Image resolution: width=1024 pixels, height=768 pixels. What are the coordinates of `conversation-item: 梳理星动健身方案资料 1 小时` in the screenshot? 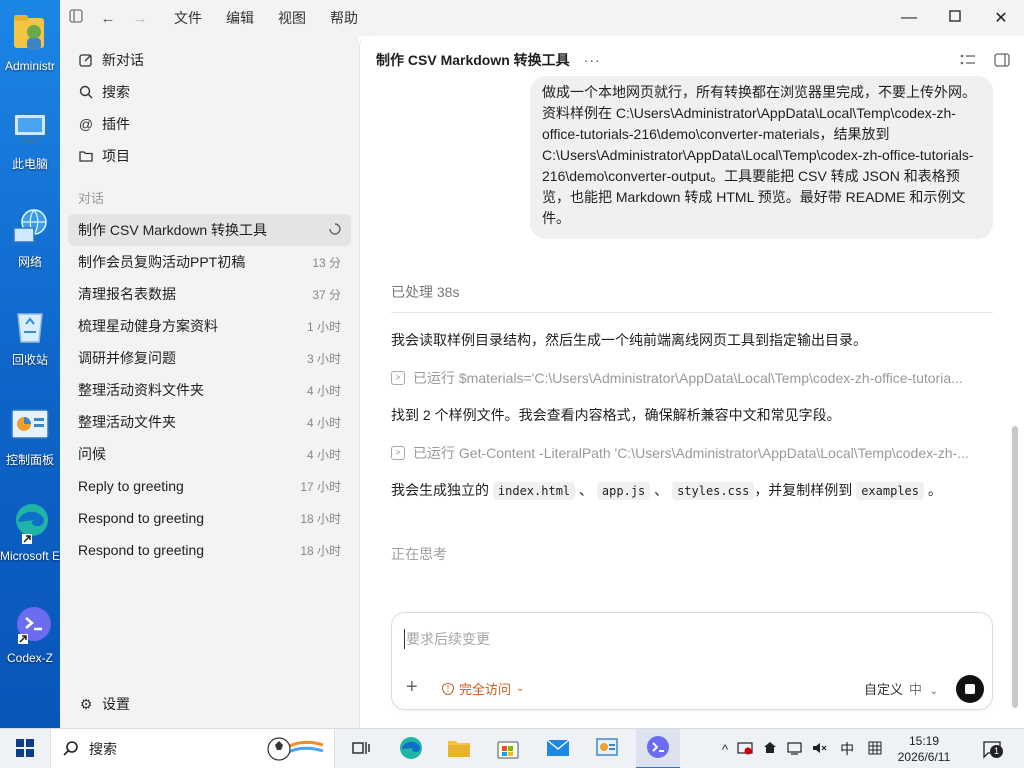 It's located at (209, 326).